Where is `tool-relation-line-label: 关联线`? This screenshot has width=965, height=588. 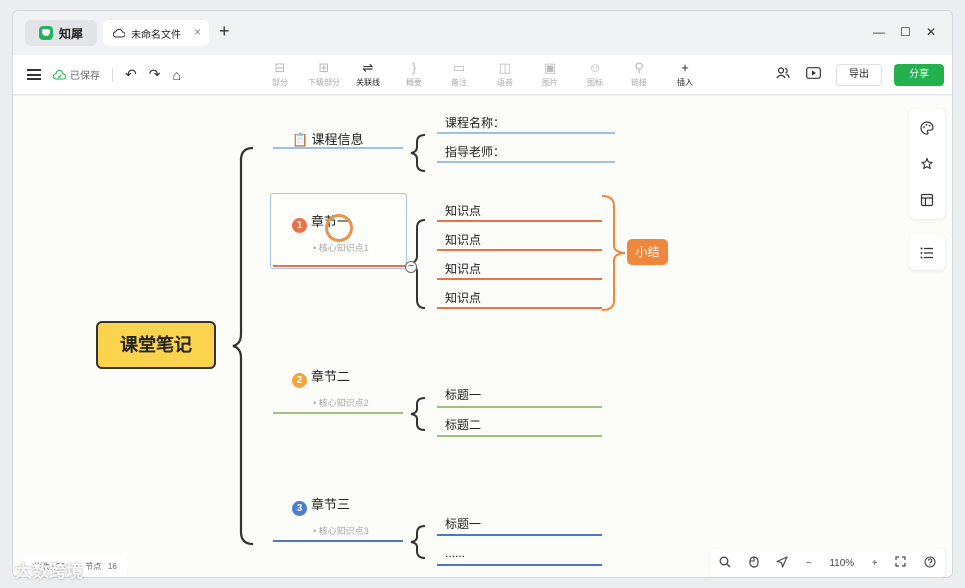
tool-relation-line-label: 关联线 is located at coordinates (368, 82).